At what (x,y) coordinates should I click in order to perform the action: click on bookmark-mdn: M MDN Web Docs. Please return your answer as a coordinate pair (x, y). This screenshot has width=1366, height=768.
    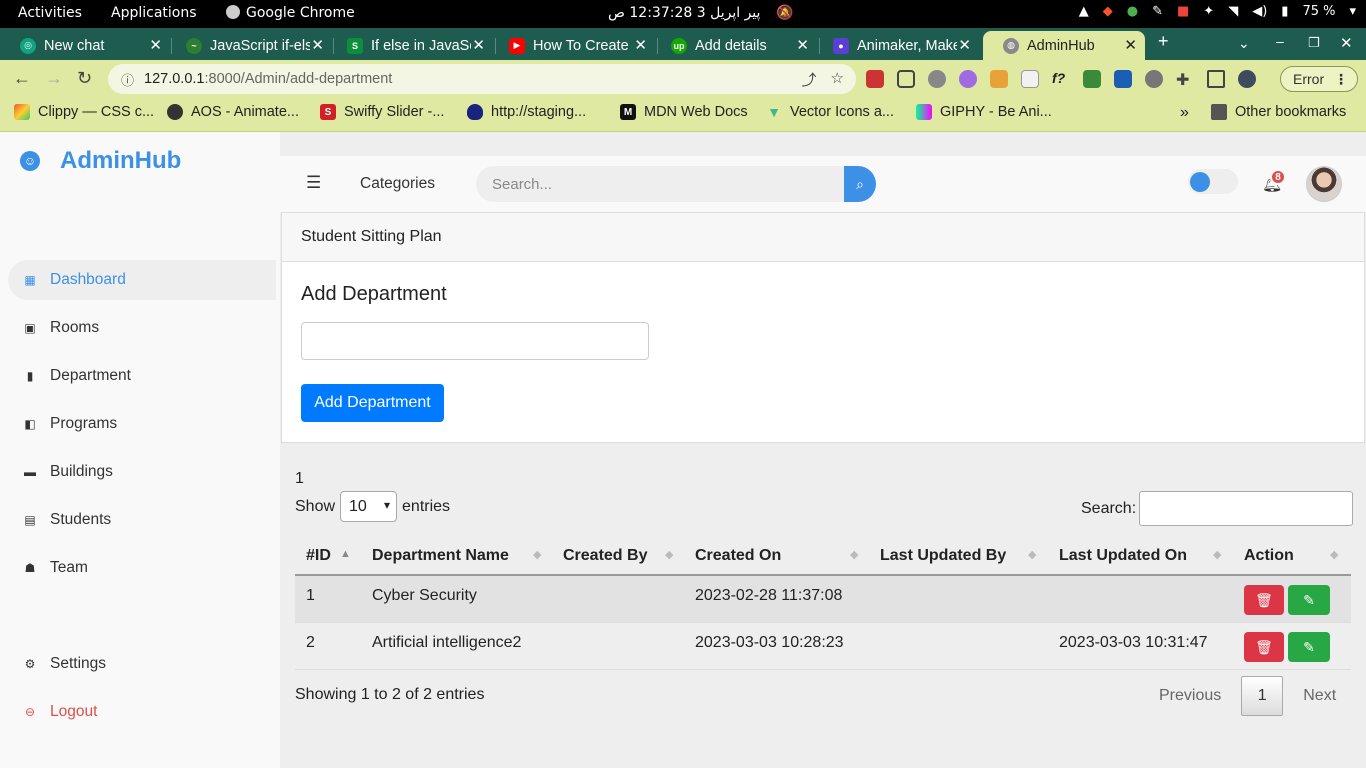
    Looking at the image, I should click on (684, 112).